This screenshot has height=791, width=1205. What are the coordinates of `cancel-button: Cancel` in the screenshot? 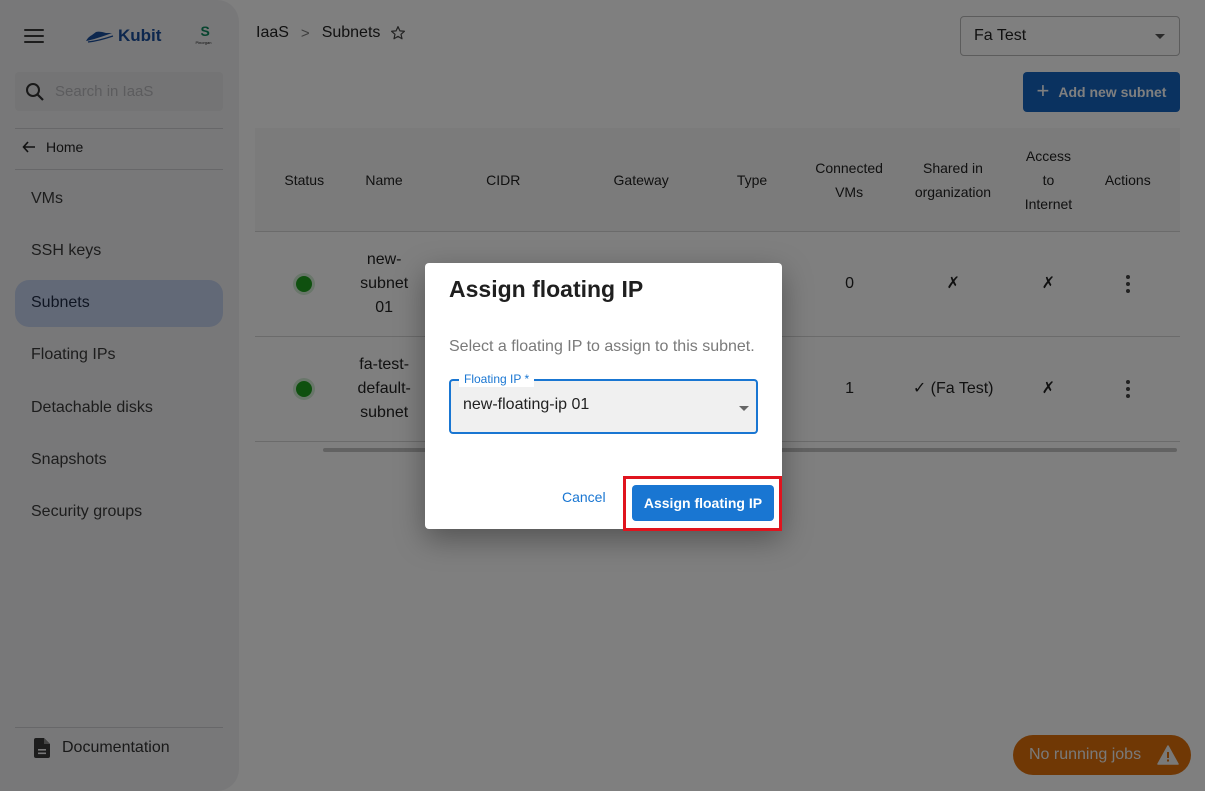 It's located at (584, 497).